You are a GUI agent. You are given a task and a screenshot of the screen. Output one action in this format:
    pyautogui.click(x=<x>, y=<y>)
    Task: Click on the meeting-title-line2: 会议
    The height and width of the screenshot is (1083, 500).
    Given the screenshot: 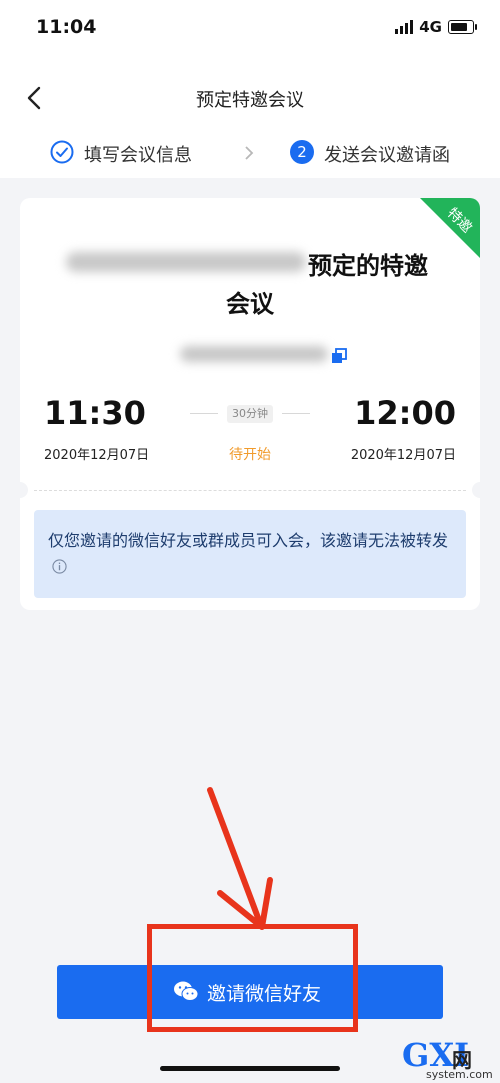 What is the action you would take?
    pyautogui.click(x=250, y=304)
    